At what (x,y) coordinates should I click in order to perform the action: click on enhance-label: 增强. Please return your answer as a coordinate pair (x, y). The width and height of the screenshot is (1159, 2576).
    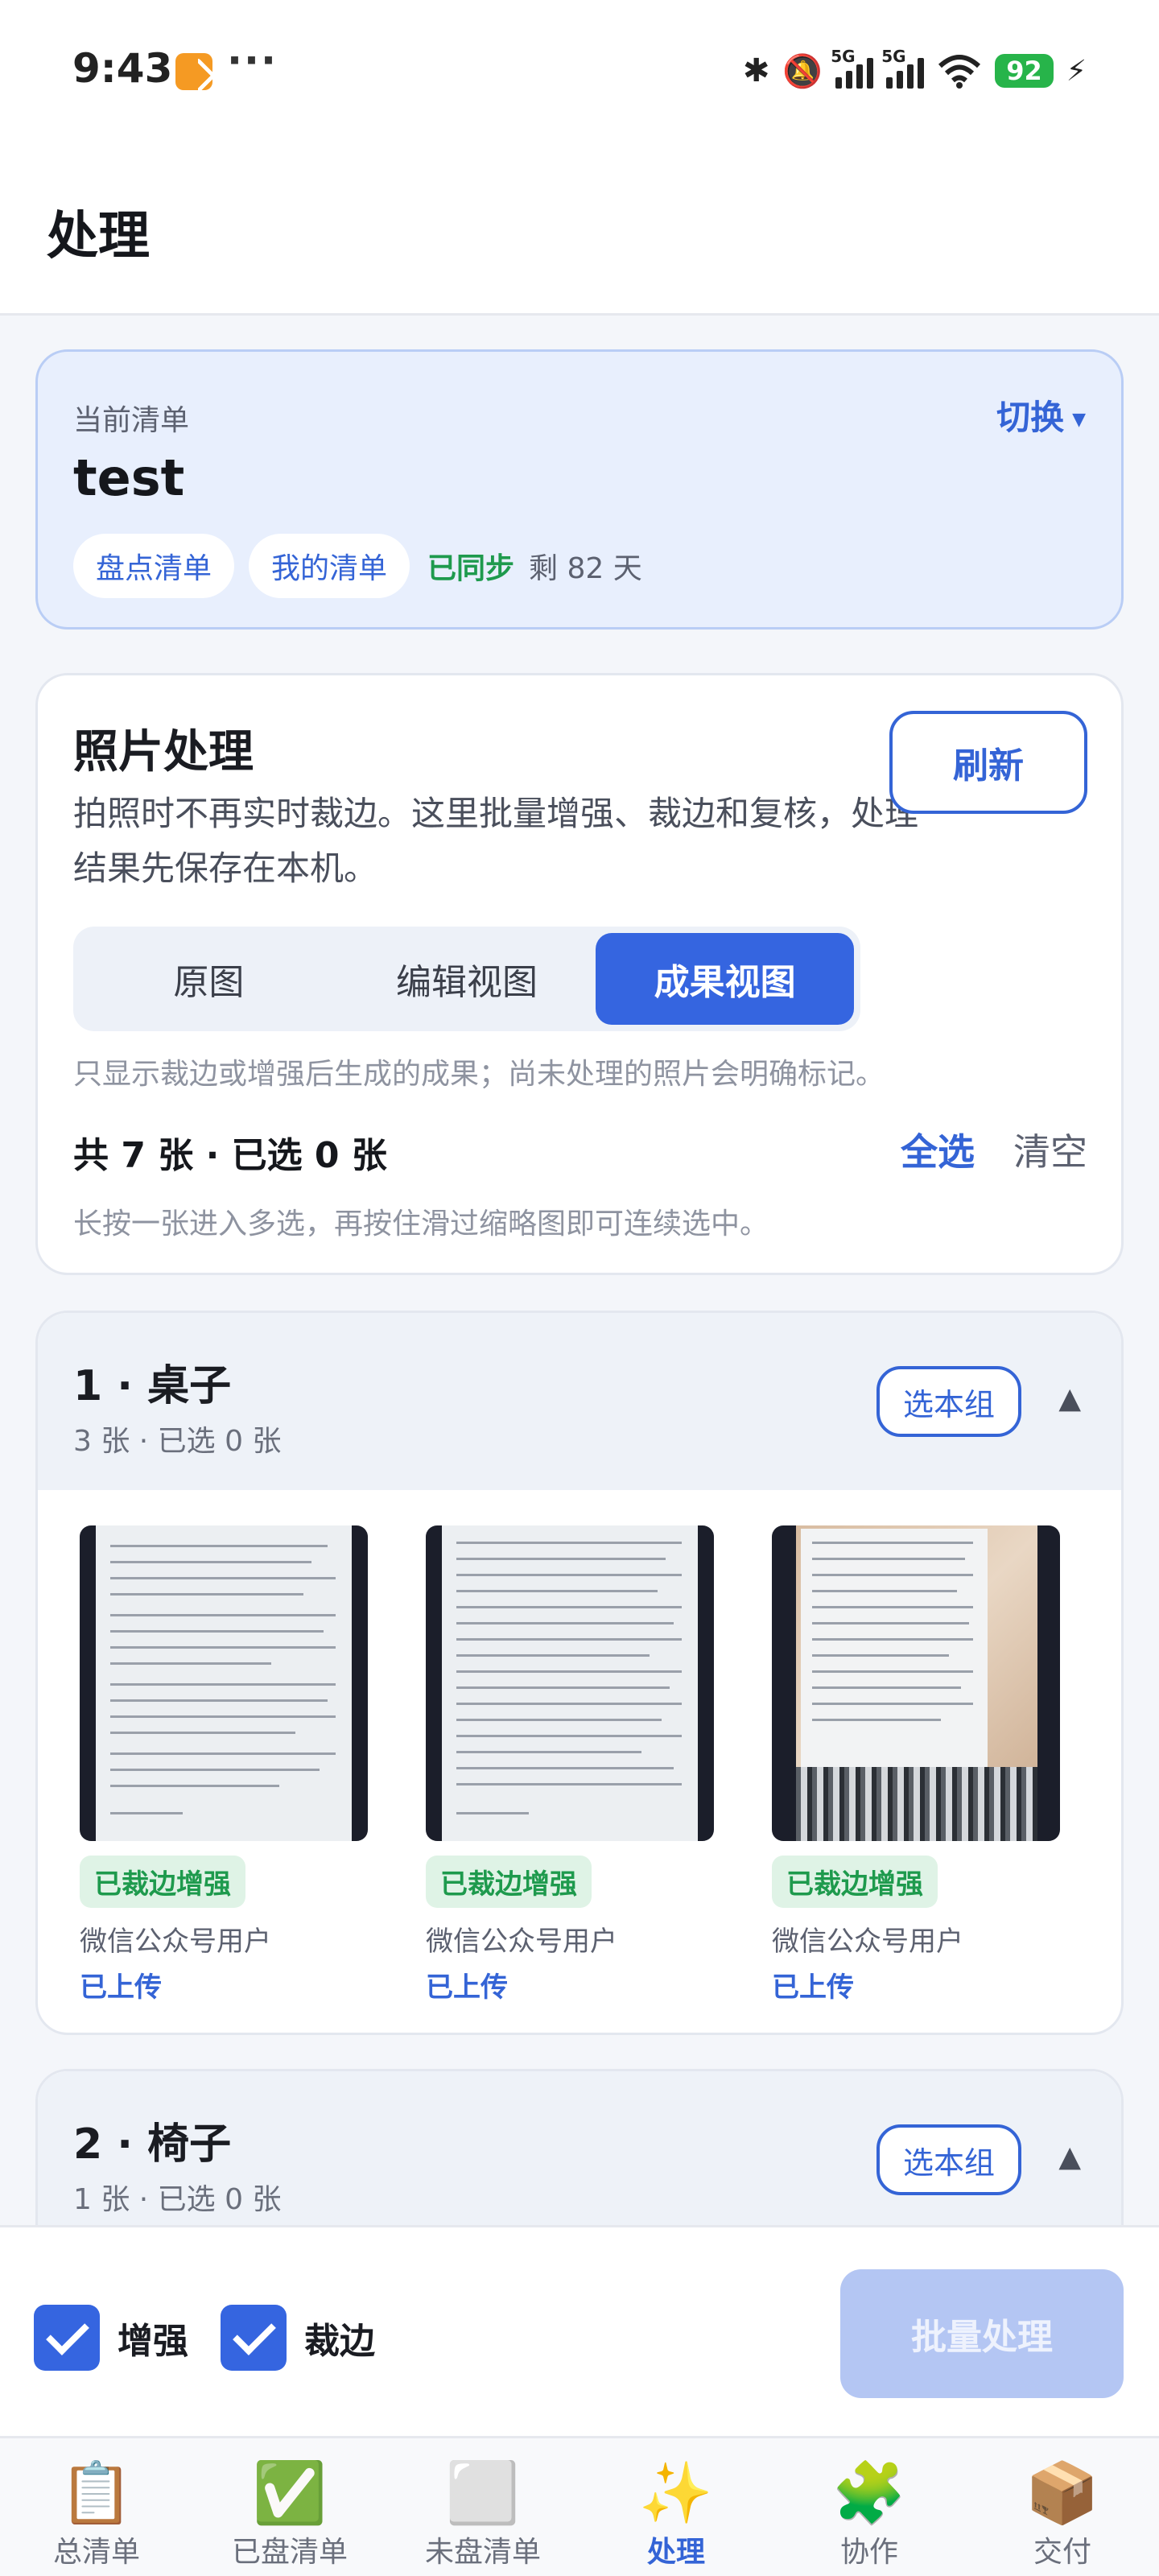
    Looking at the image, I should click on (153, 2341).